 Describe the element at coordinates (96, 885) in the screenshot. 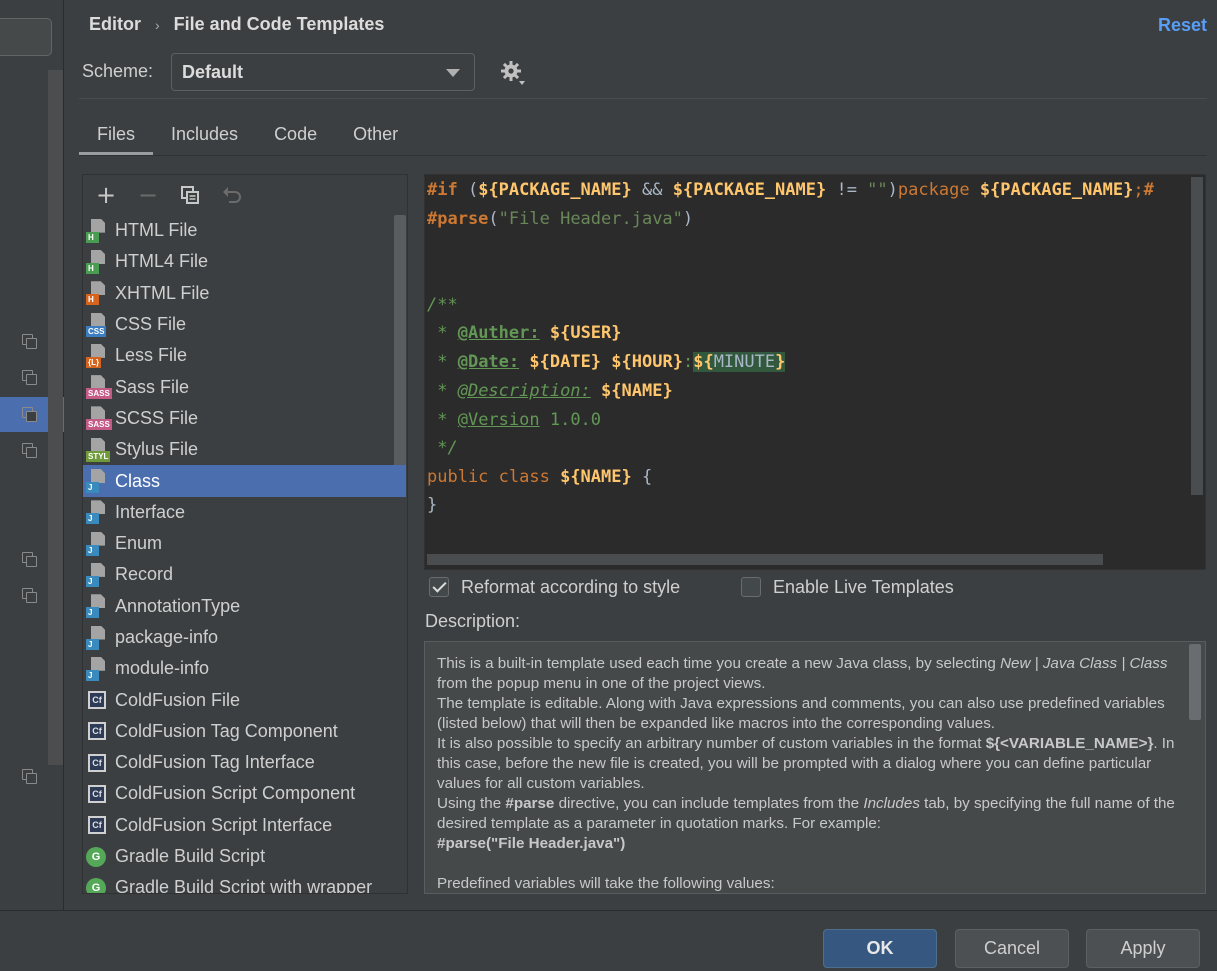

I see `gradle-icon: G` at that location.